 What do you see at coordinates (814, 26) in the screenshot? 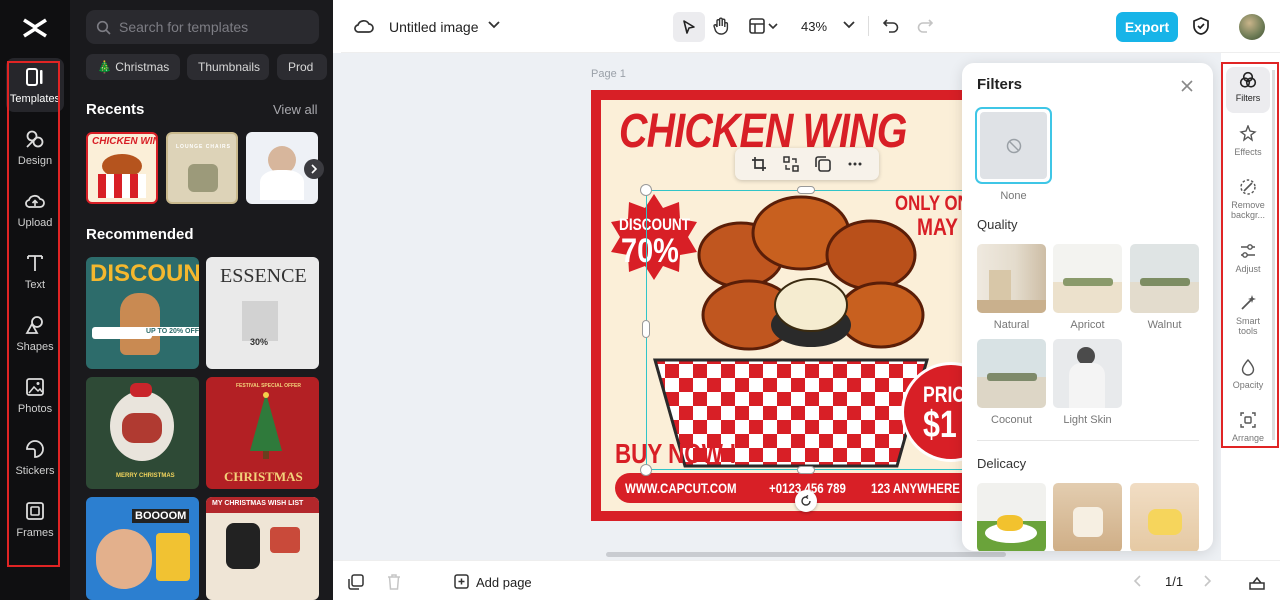
I see `zoom-level: 43%` at bounding box center [814, 26].